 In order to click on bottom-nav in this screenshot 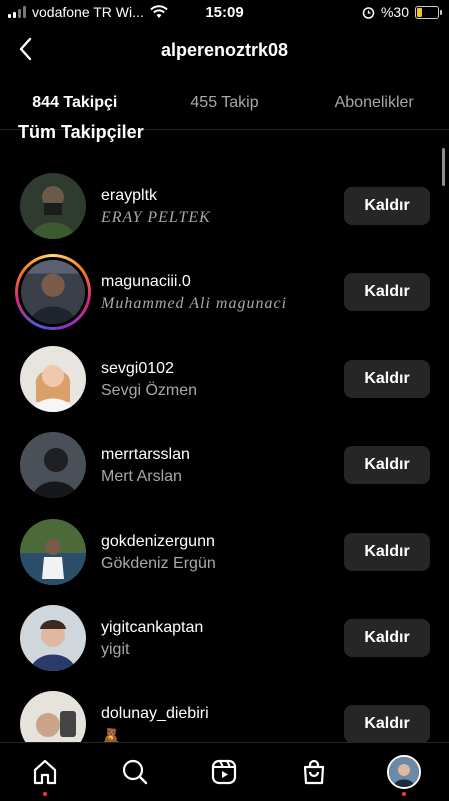, I will do `click(224, 771)`.